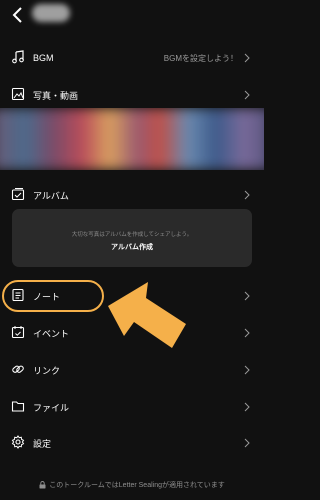  What do you see at coordinates (47, 370) in the screenshot?
I see `menu-item-label: リンク` at bounding box center [47, 370].